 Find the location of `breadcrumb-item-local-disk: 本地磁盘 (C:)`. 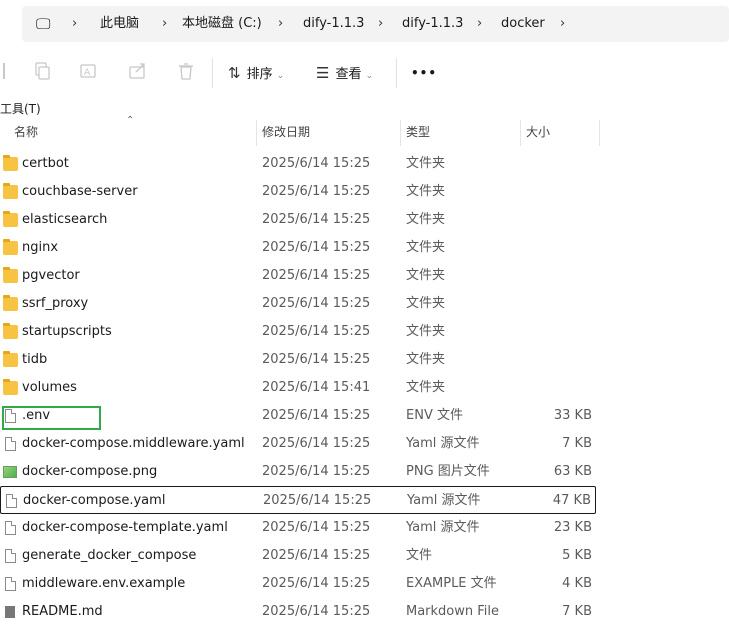

breadcrumb-item-local-disk: 本地磁盘 (C:) is located at coordinates (222, 24).